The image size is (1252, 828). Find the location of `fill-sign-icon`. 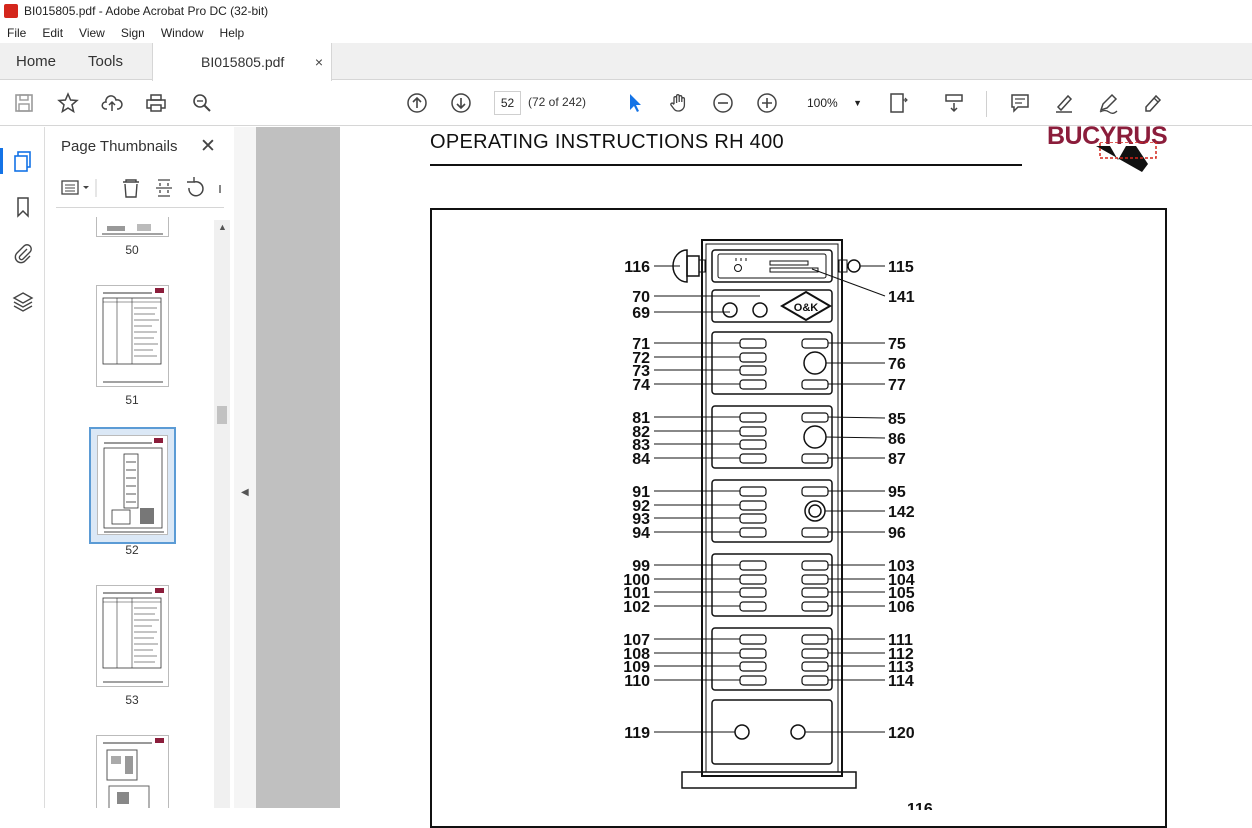

fill-sign-icon is located at coordinates (1152, 103).